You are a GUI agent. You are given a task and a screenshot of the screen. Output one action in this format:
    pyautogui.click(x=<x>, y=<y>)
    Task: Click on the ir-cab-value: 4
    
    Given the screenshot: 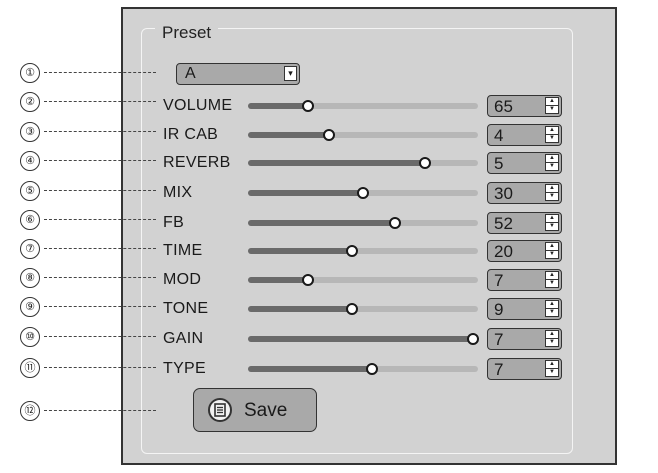 What is the action you would take?
    pyautogui.click(x=498, y=135)
    